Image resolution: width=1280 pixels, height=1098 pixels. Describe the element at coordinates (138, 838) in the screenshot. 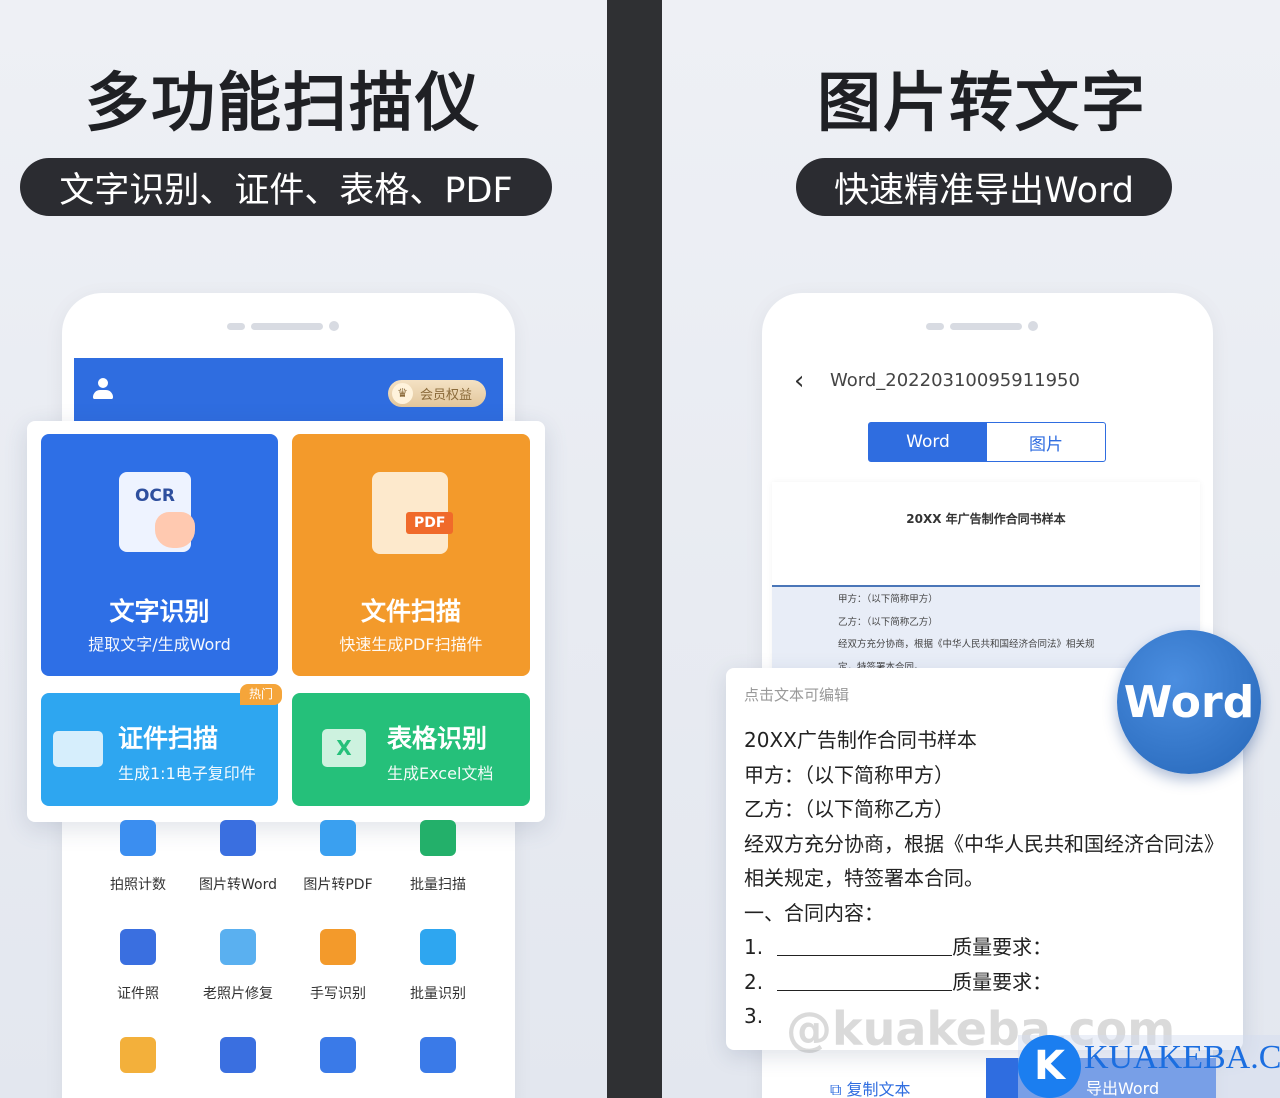

I see `camera-count-icon` at that location.